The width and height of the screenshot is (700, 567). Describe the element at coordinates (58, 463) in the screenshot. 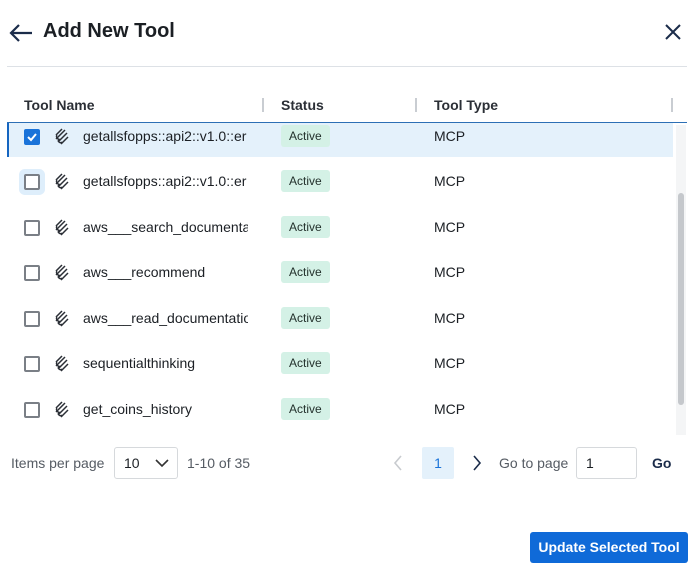

I see `items-per-page-label: Items per page` at that location.